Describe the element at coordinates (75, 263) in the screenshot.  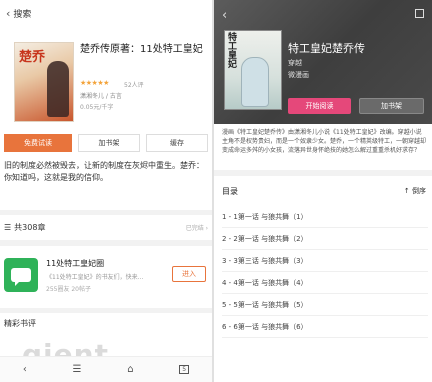
I see `circle-name: 11处特工皇妃圈` at that location.